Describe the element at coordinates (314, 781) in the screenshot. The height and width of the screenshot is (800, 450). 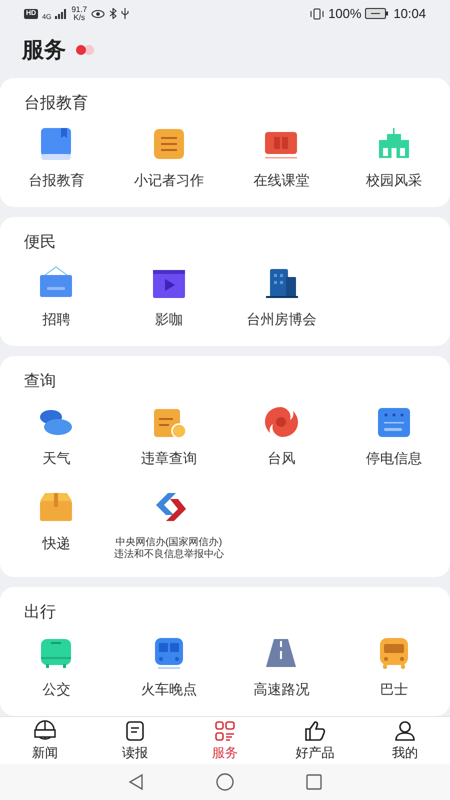
I see `recents-icon` at that location.